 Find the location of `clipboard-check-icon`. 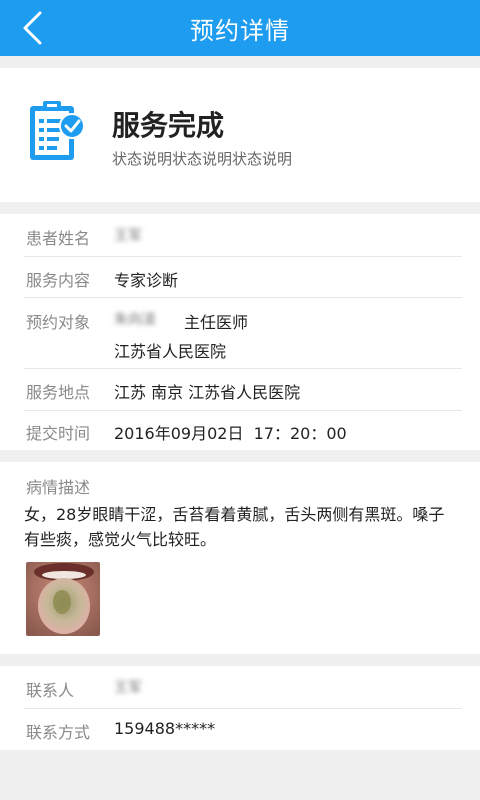

clipboard-check-icon is located at coordinates (57, 130).